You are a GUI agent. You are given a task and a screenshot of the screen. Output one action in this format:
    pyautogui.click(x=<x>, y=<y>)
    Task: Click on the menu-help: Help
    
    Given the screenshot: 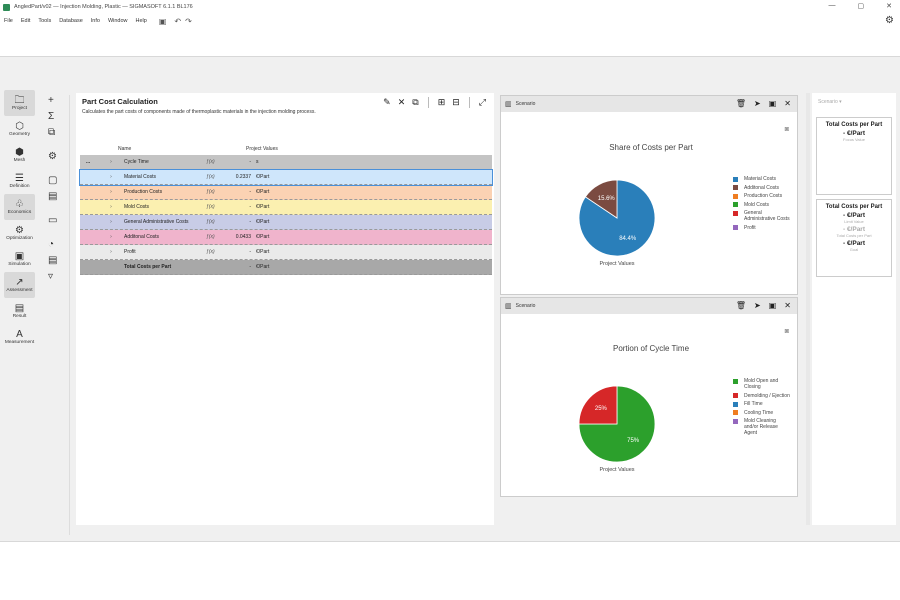 What is the action you would take?
    pyautogui.click(x=141, y=21)
    